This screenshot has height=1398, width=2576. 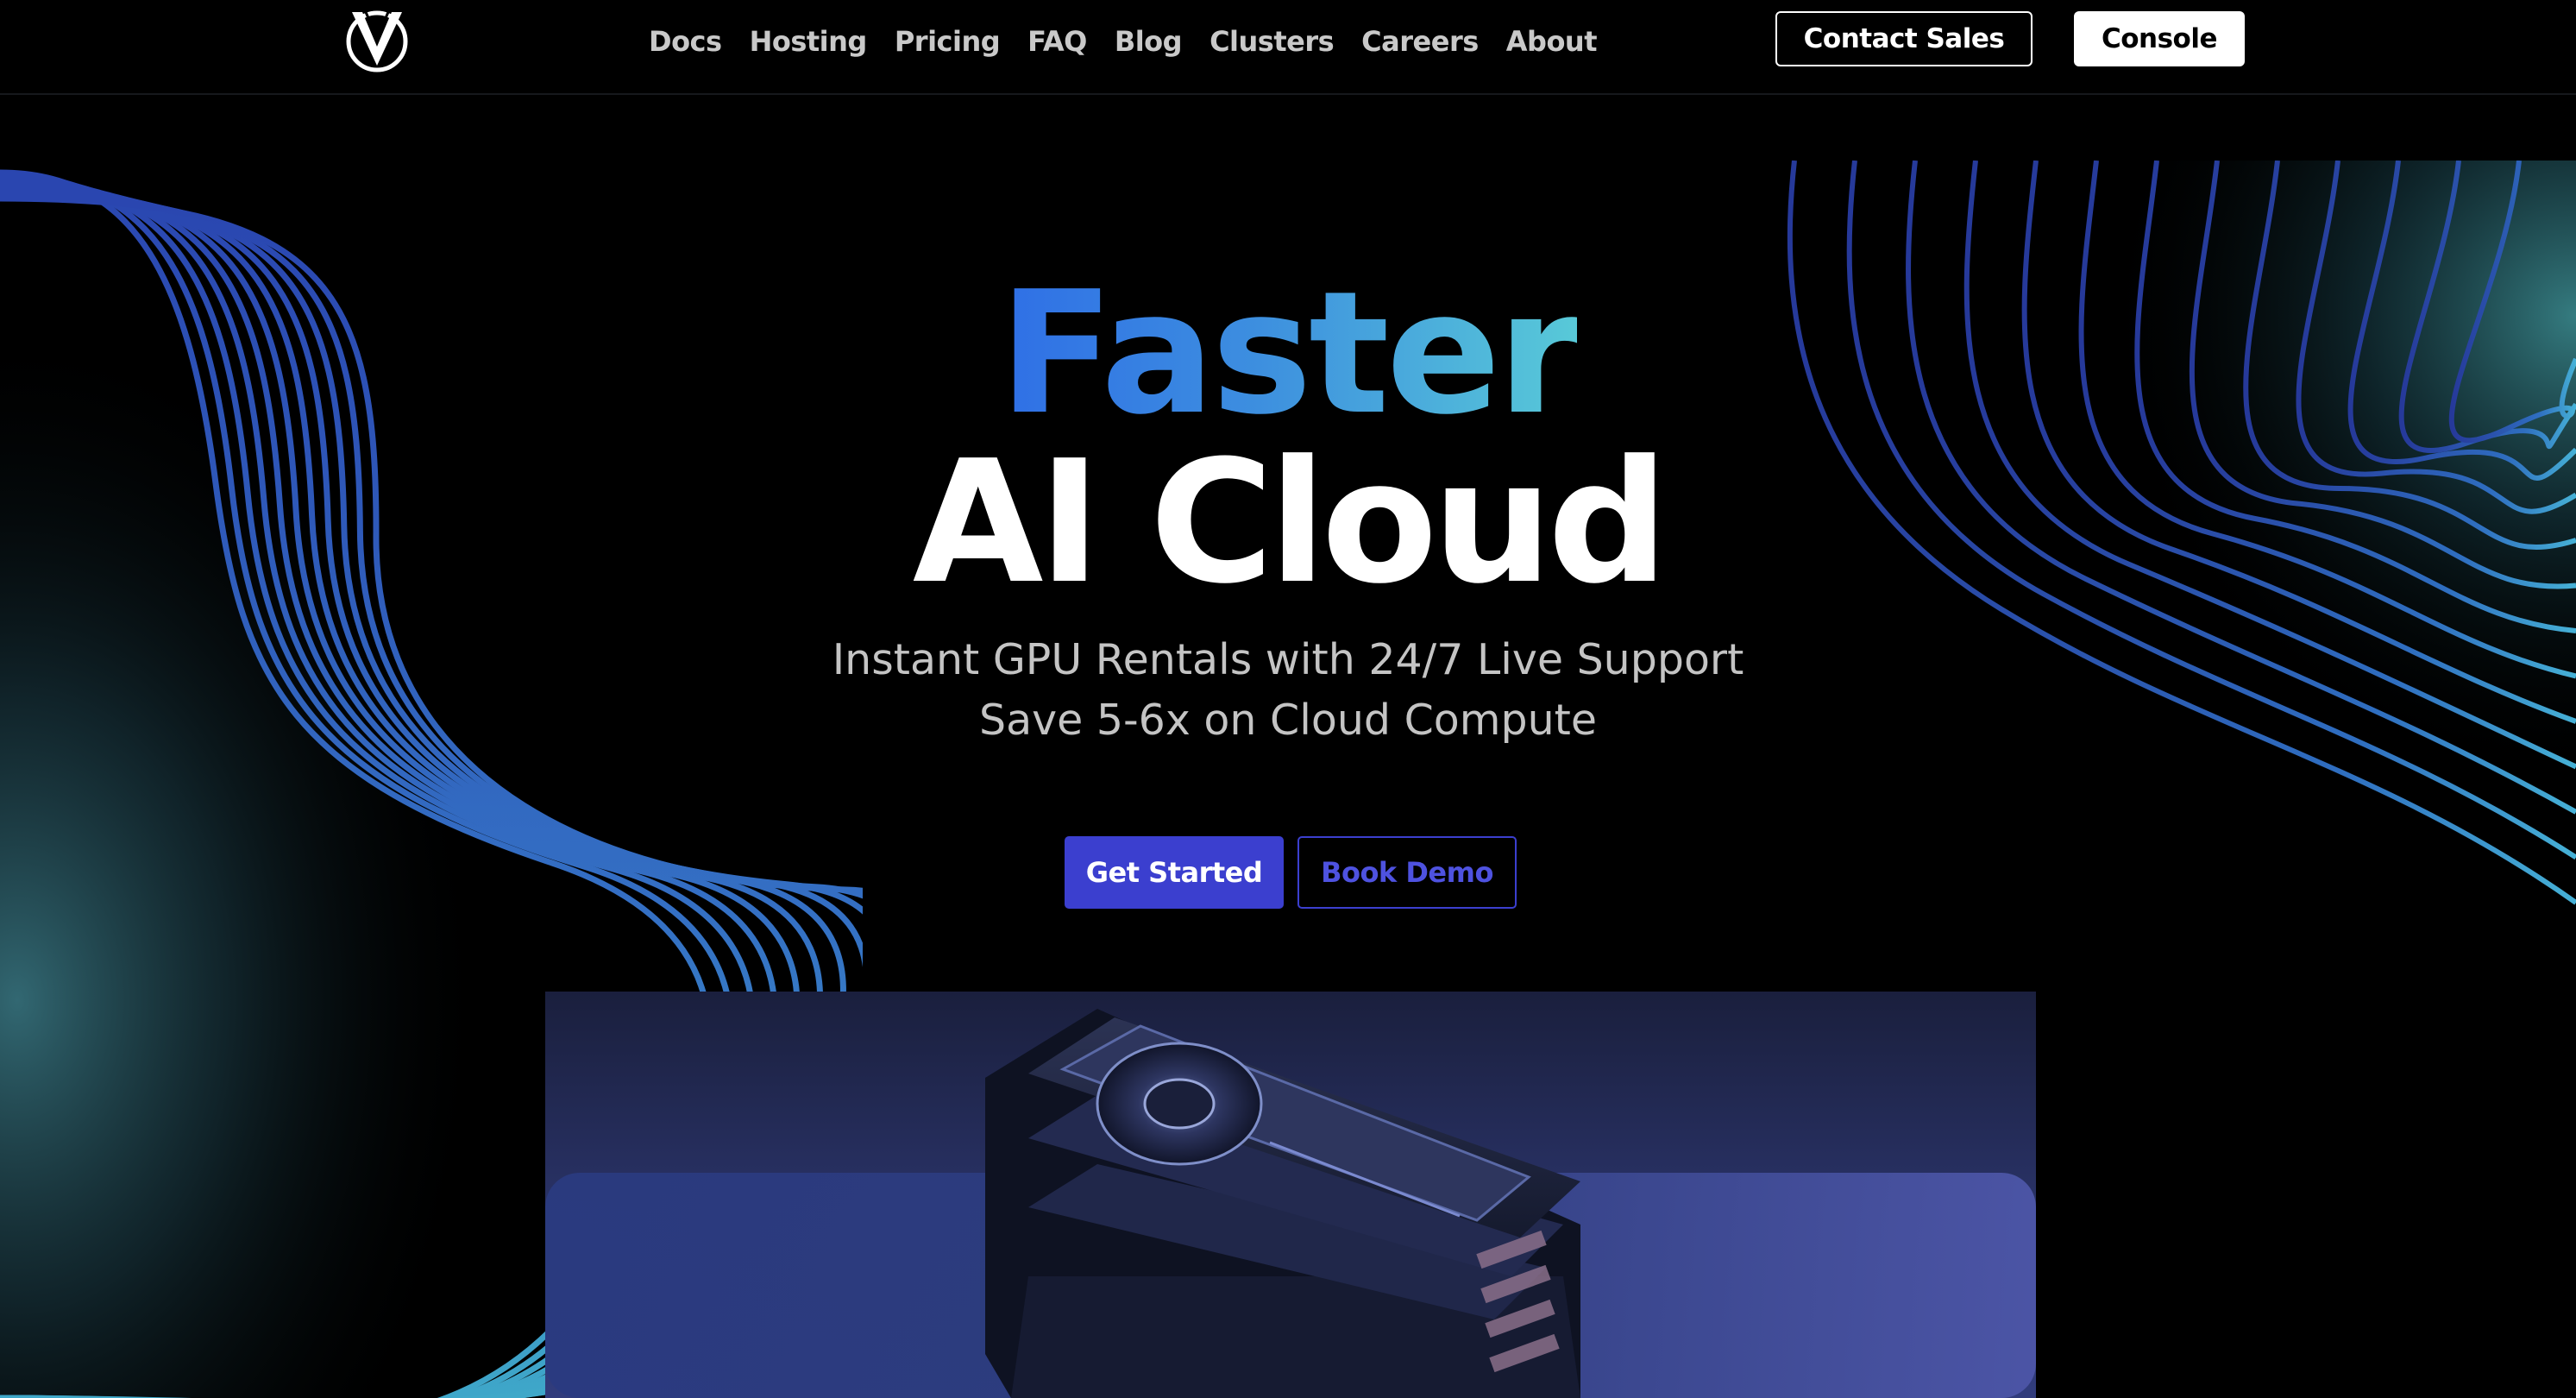 What do you see at coordinates (685, 41) in the screenshot?
I see `nav-link-docs: Docs` at bounding box center [685, 41].